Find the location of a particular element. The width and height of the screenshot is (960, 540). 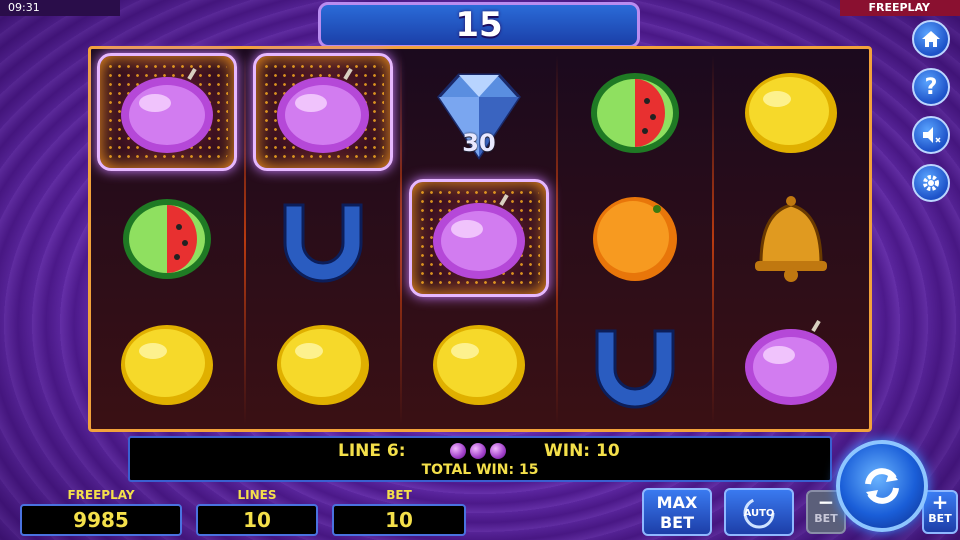

gear-icon is located at coordinates (931, 183).